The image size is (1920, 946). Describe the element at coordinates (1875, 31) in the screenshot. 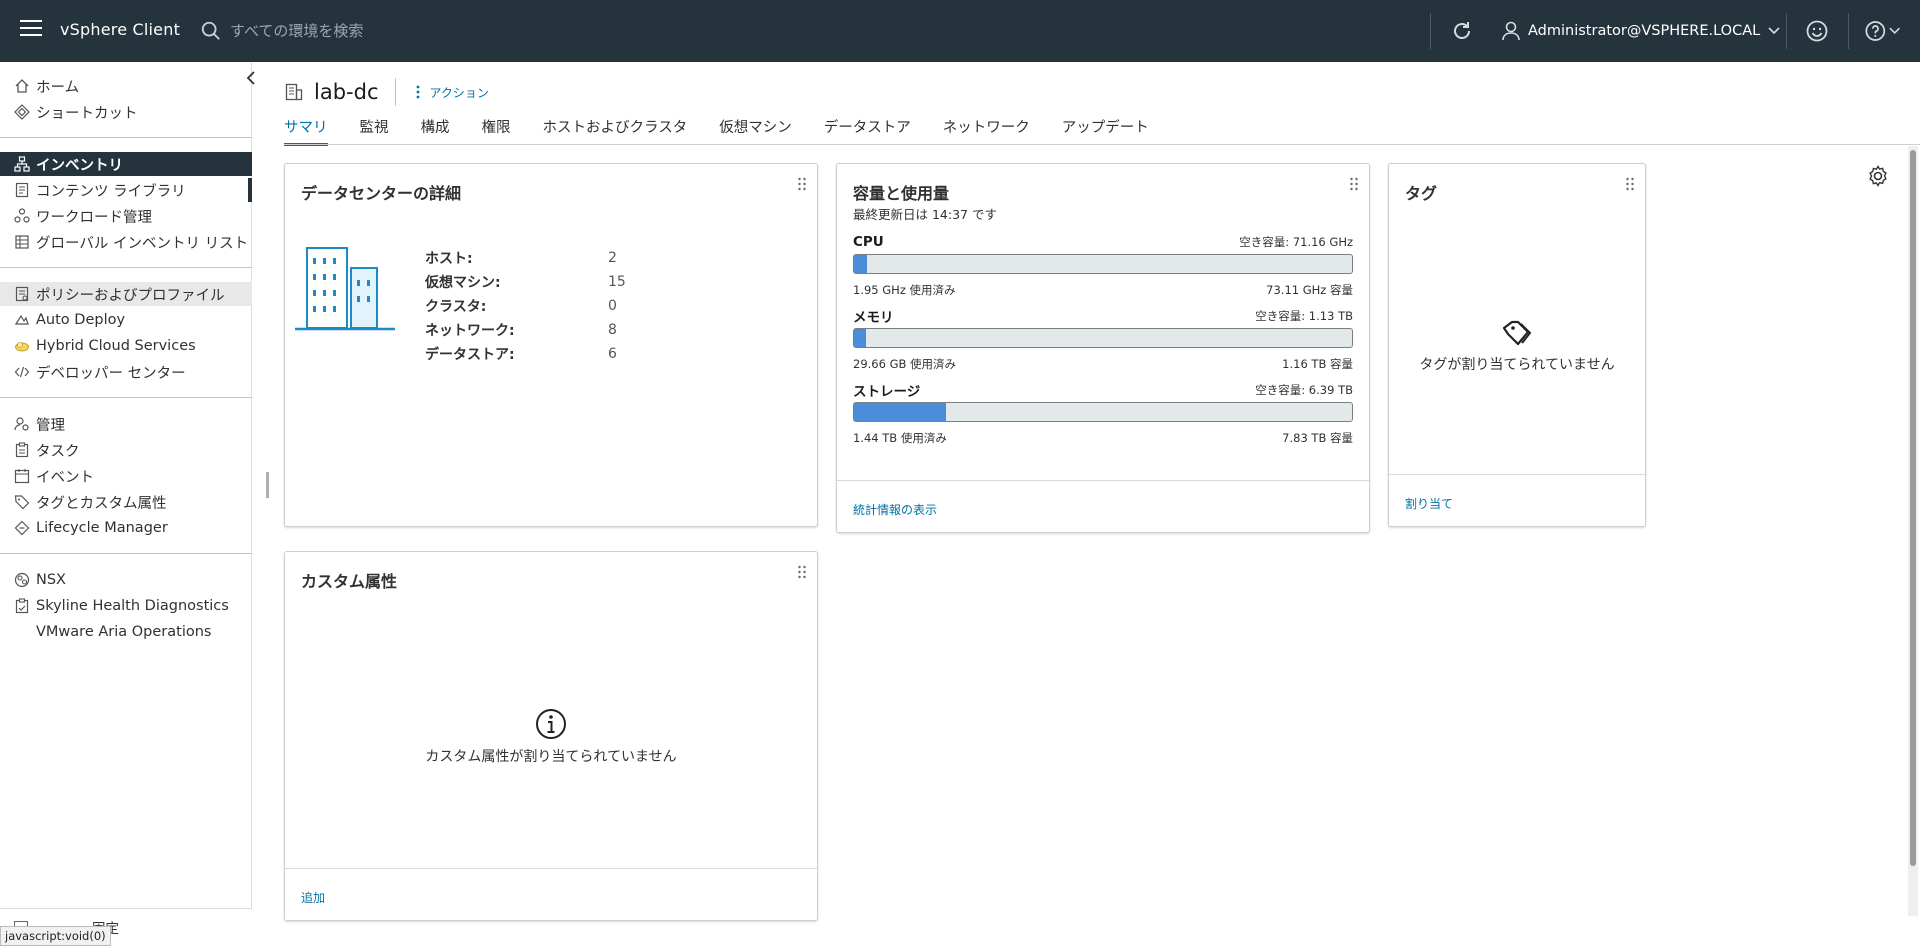

I see `help-icon` at that location.